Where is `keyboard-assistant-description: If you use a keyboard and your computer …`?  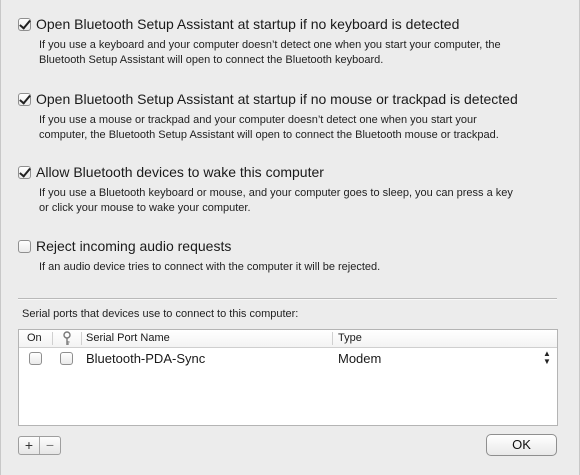
keyboard-assistant-description: If you use a keyboard and your computer … is located at coordinates (301, 53).